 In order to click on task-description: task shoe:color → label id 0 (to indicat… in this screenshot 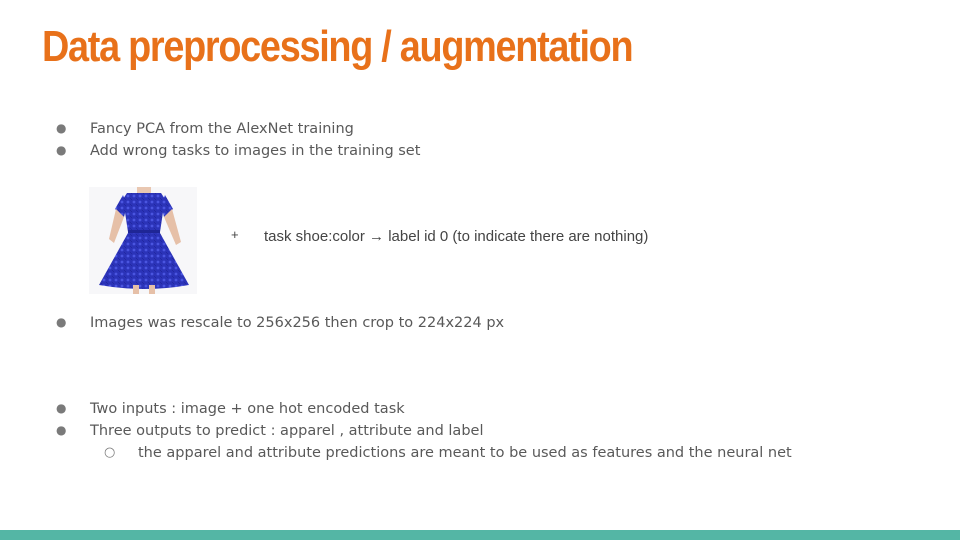, I will do `click(456, 236)`.